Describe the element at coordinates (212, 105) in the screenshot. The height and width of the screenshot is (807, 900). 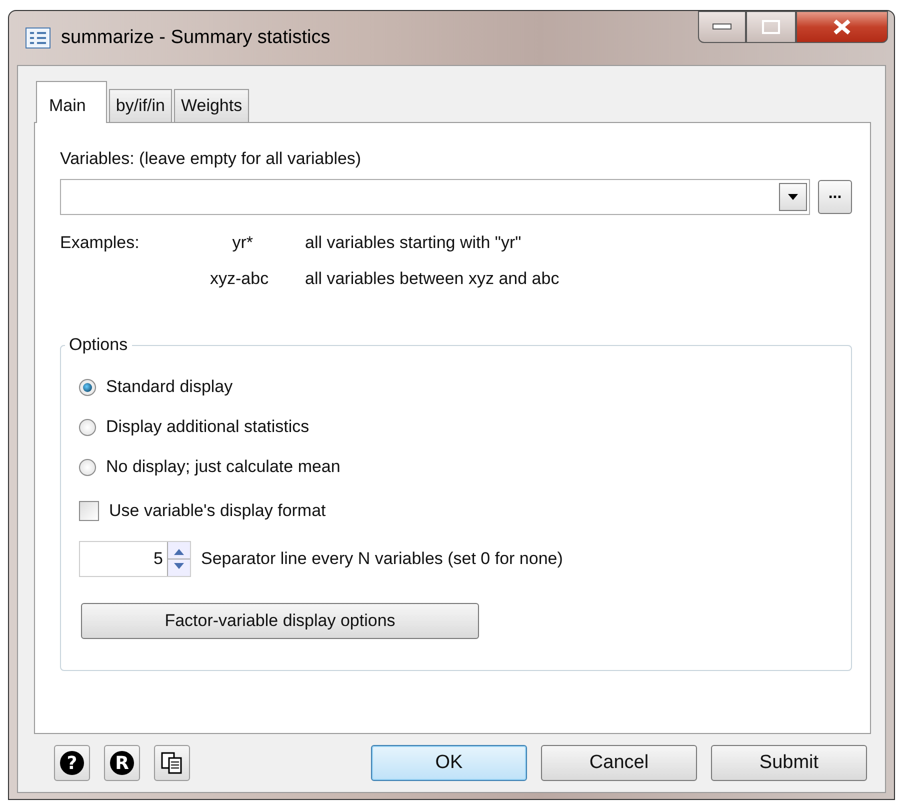
I see `tab: Weights` at that location.